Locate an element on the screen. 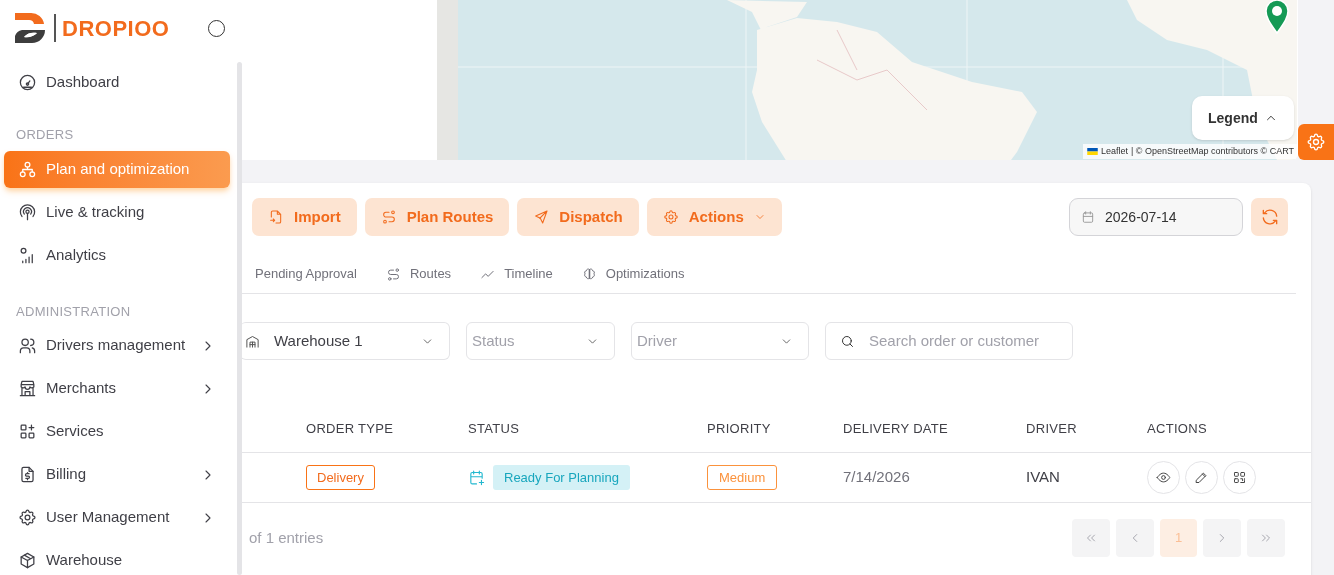  order-type-badge: Delivery is located at coordinates (340, 477).